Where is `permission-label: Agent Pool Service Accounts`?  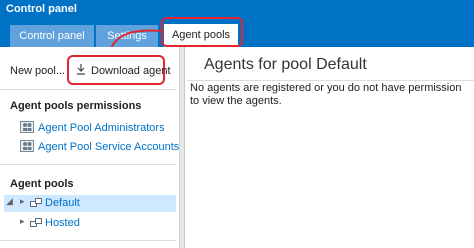
permission-label: Agent Pool Service Accounts is located at coordinates (109, 147).